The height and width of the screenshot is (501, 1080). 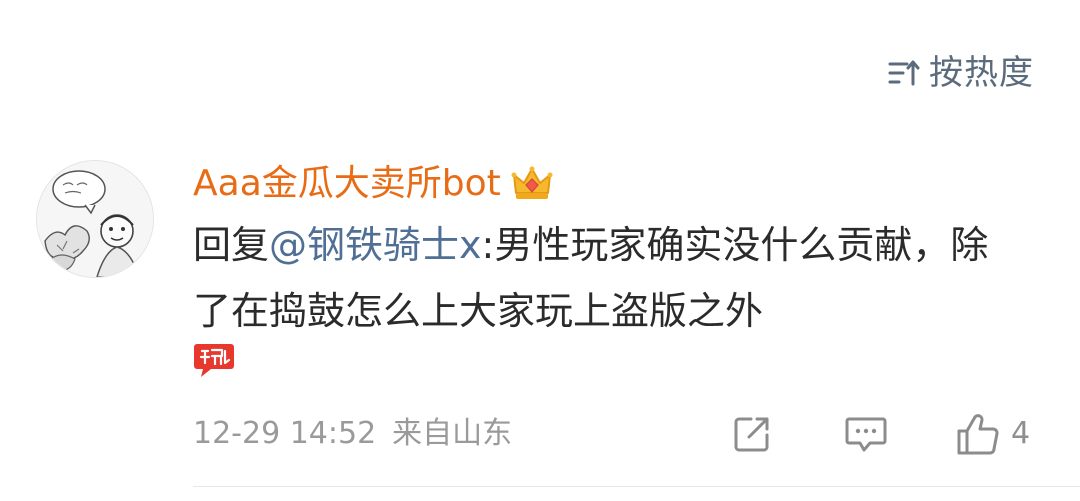 I want to click on divider, so click(x=636, y=486).